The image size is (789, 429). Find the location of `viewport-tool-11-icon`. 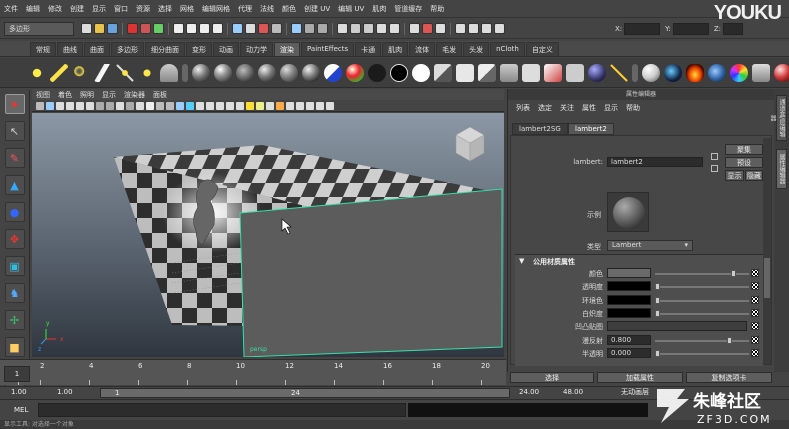

viewport-tool-11-icon is located at coordinates (150, 105).